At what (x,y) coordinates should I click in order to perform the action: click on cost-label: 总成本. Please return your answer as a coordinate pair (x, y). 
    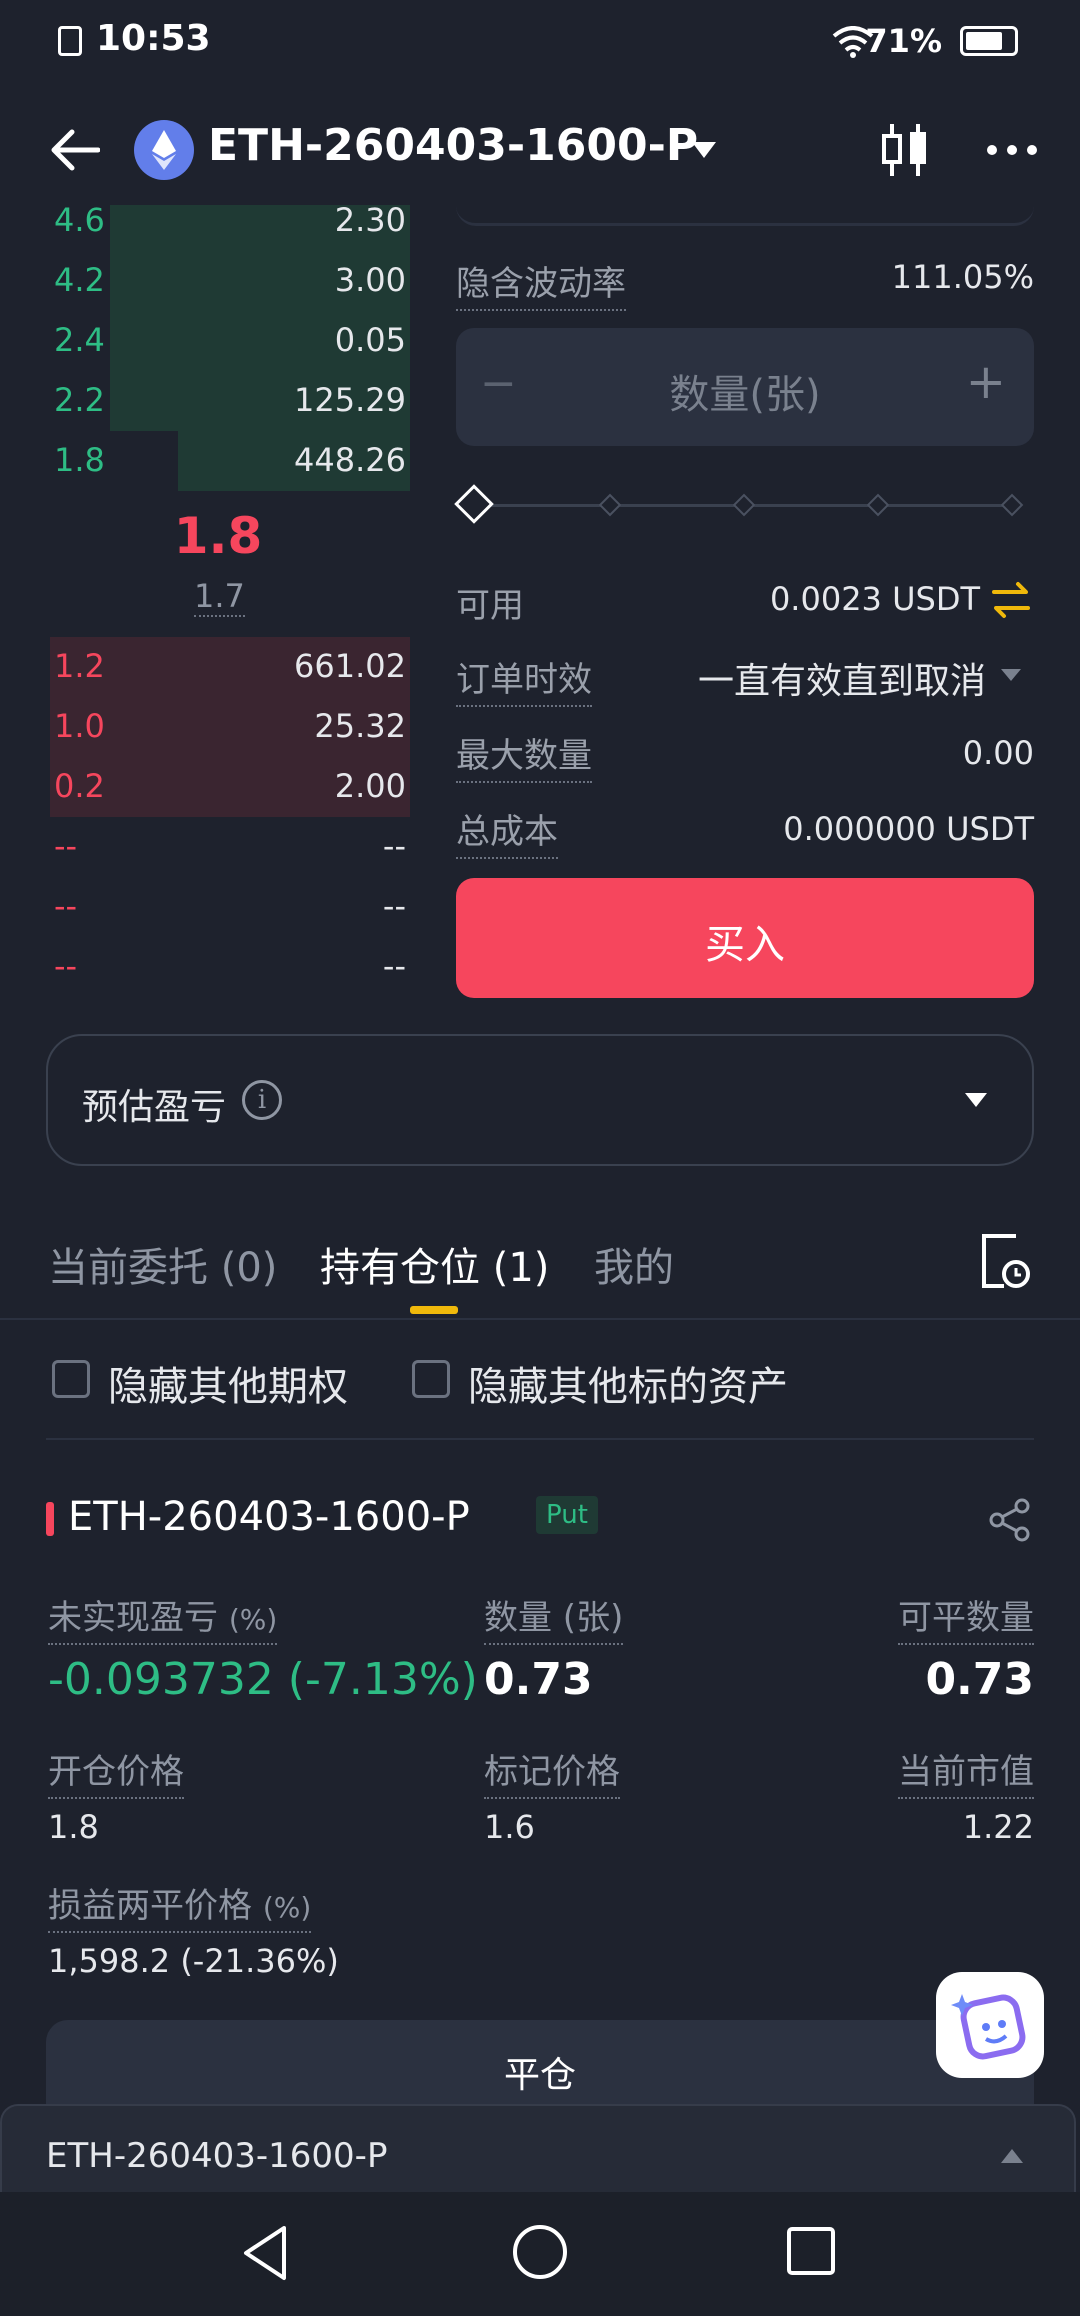
    Looking at the image, I should click on (507, 831).